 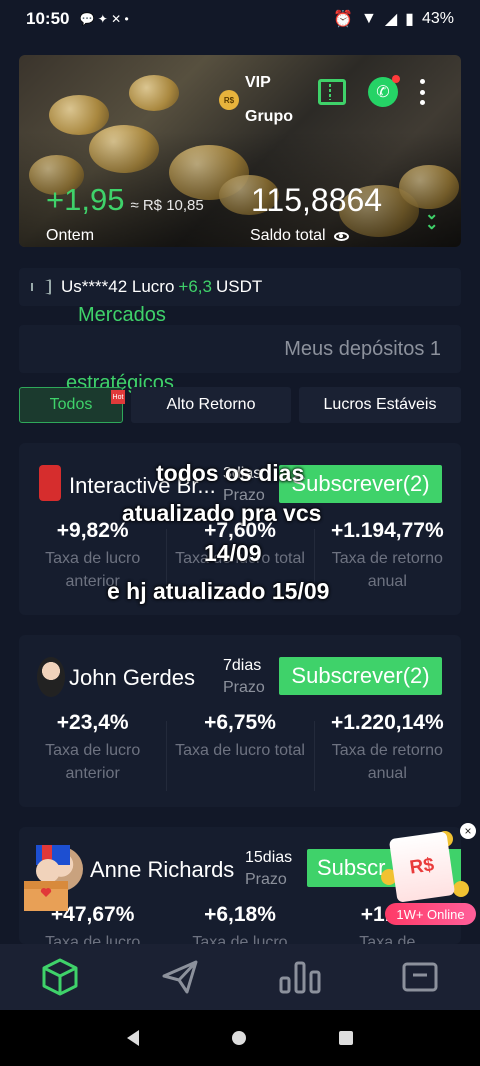 I want to click on status-time: 10:50, so click(x=48, y=18).